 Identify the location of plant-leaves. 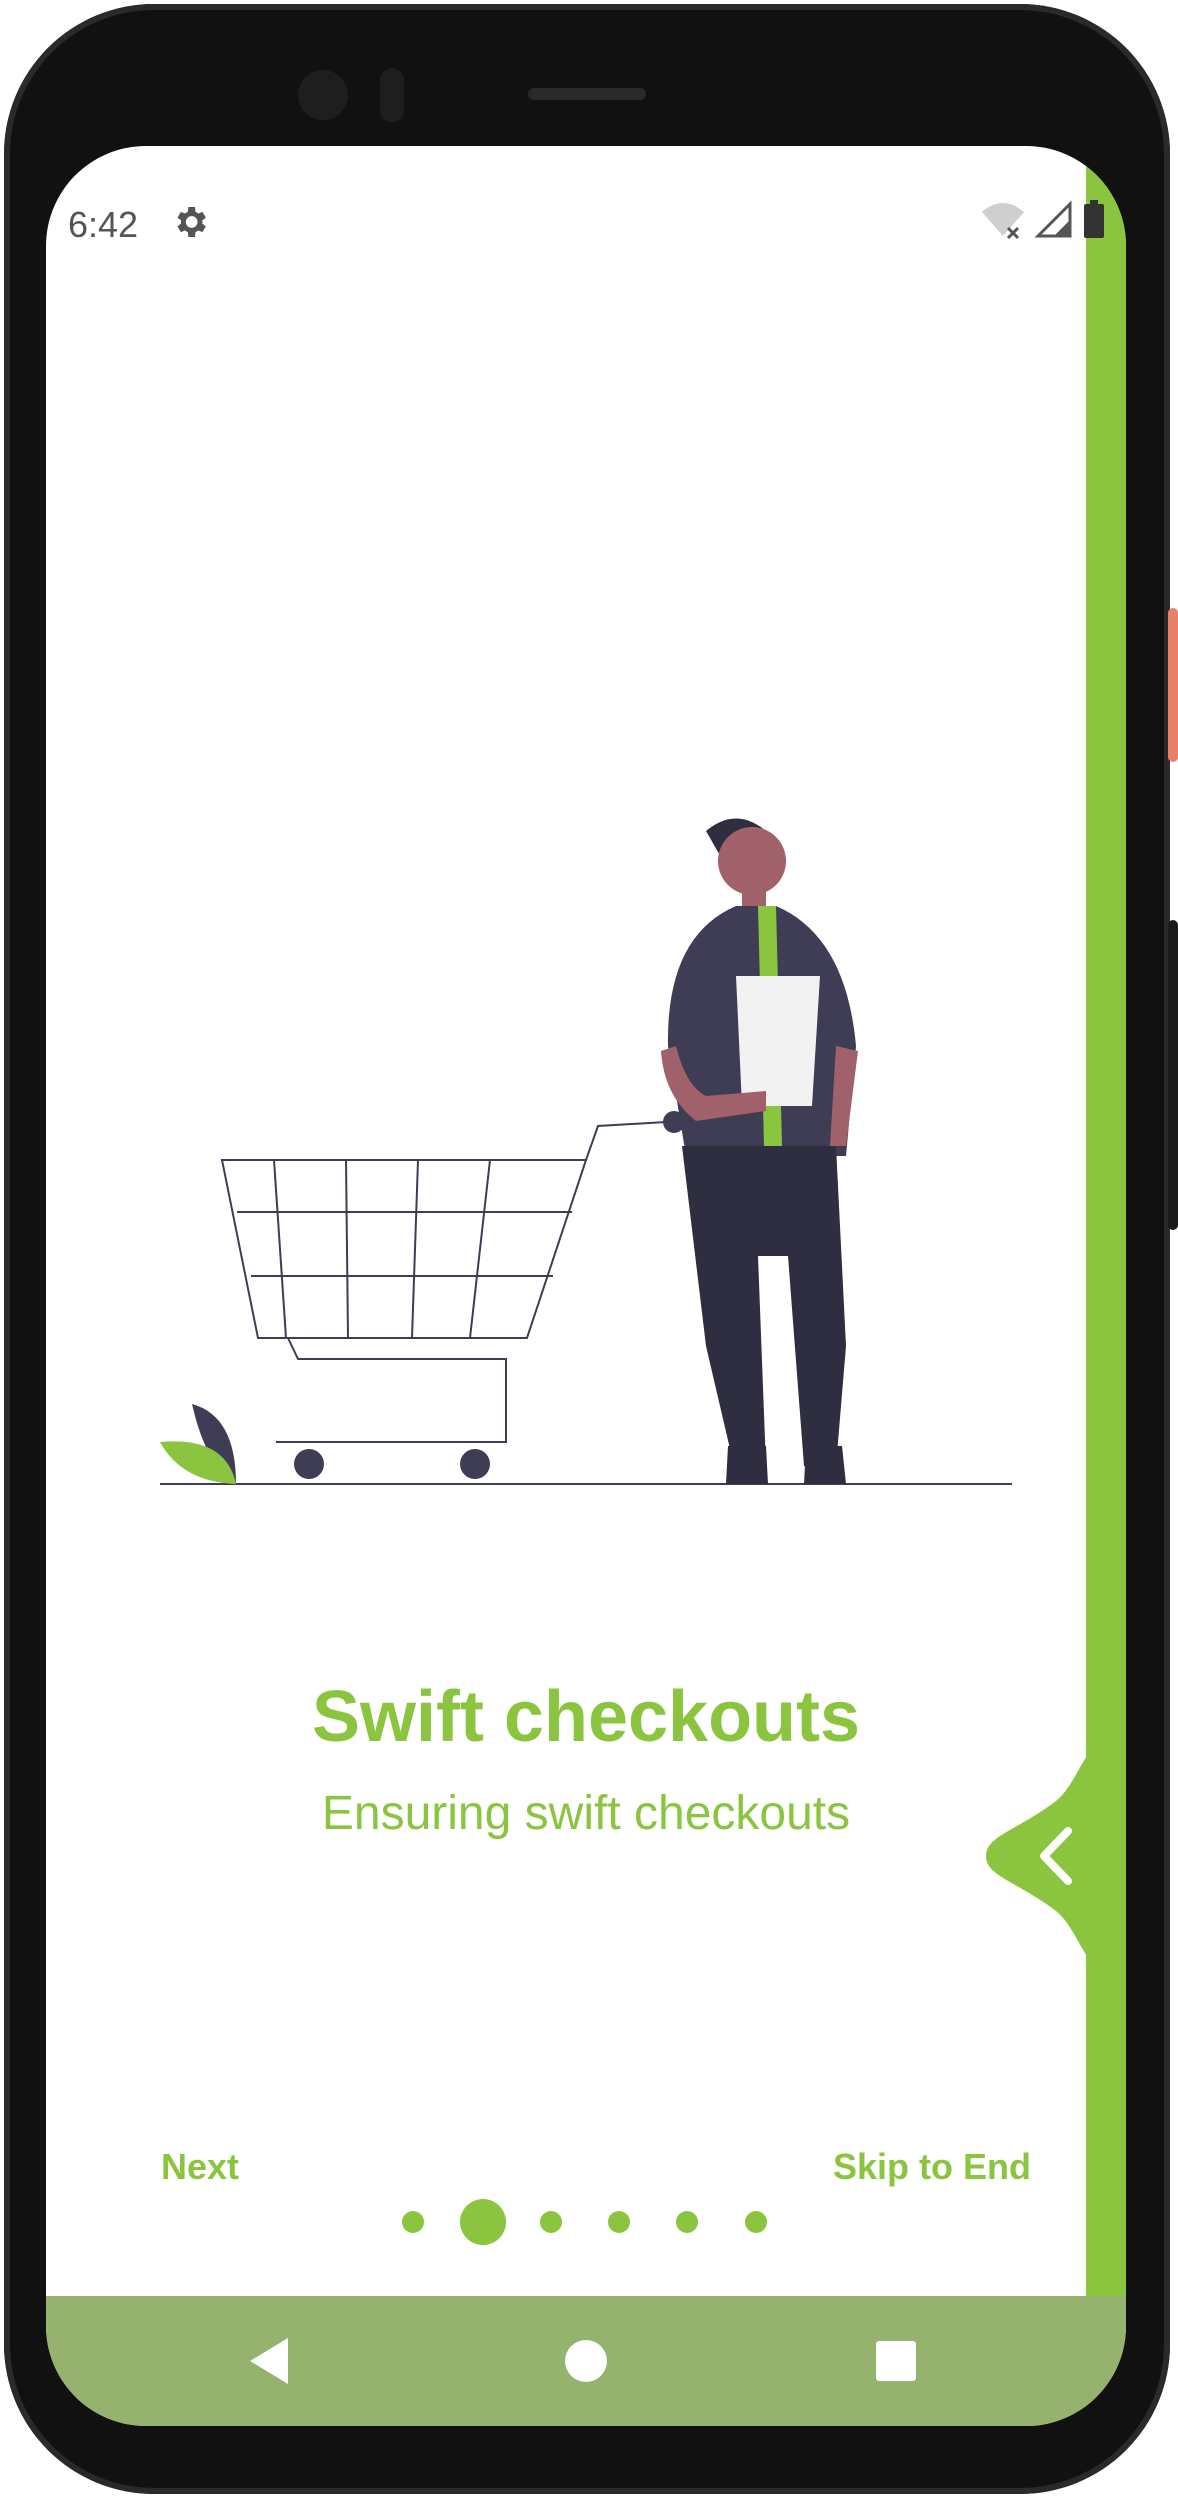
(198, 1444).